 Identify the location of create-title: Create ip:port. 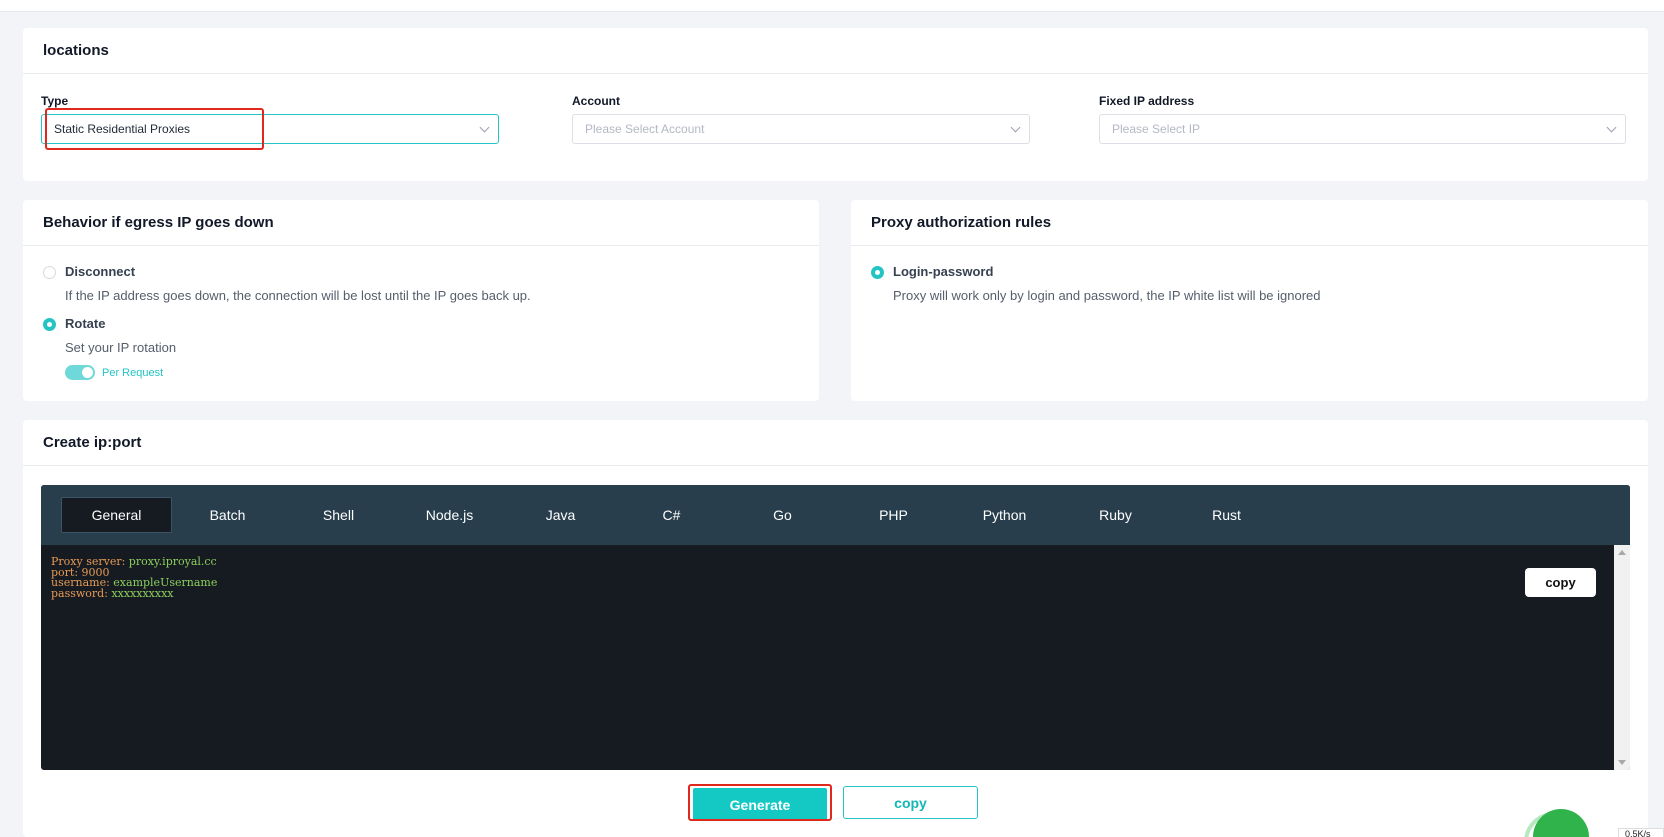
(835, 443).